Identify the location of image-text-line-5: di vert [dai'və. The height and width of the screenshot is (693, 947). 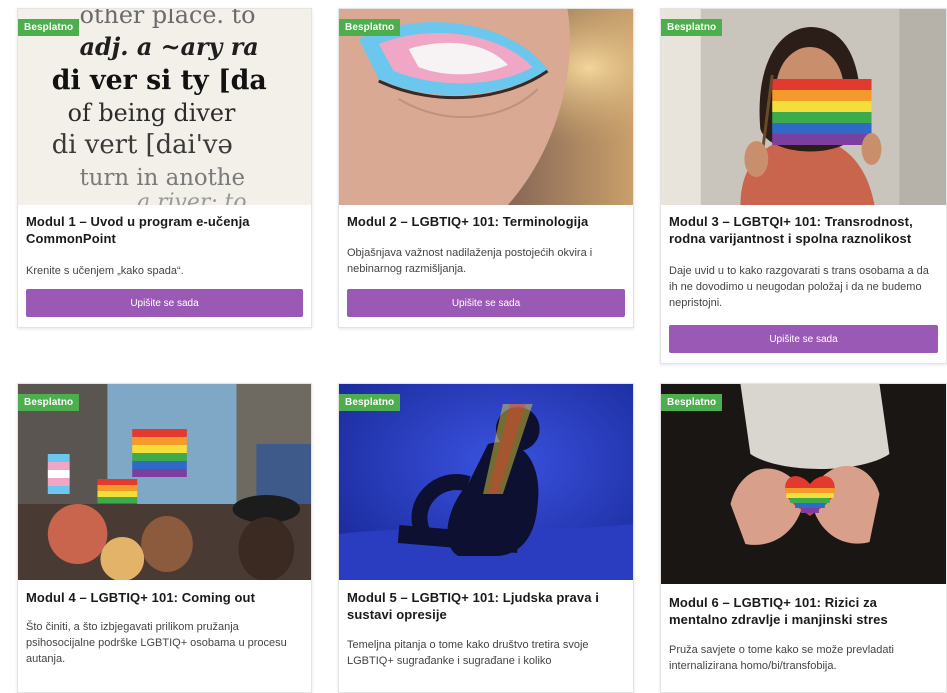
(142, 145).